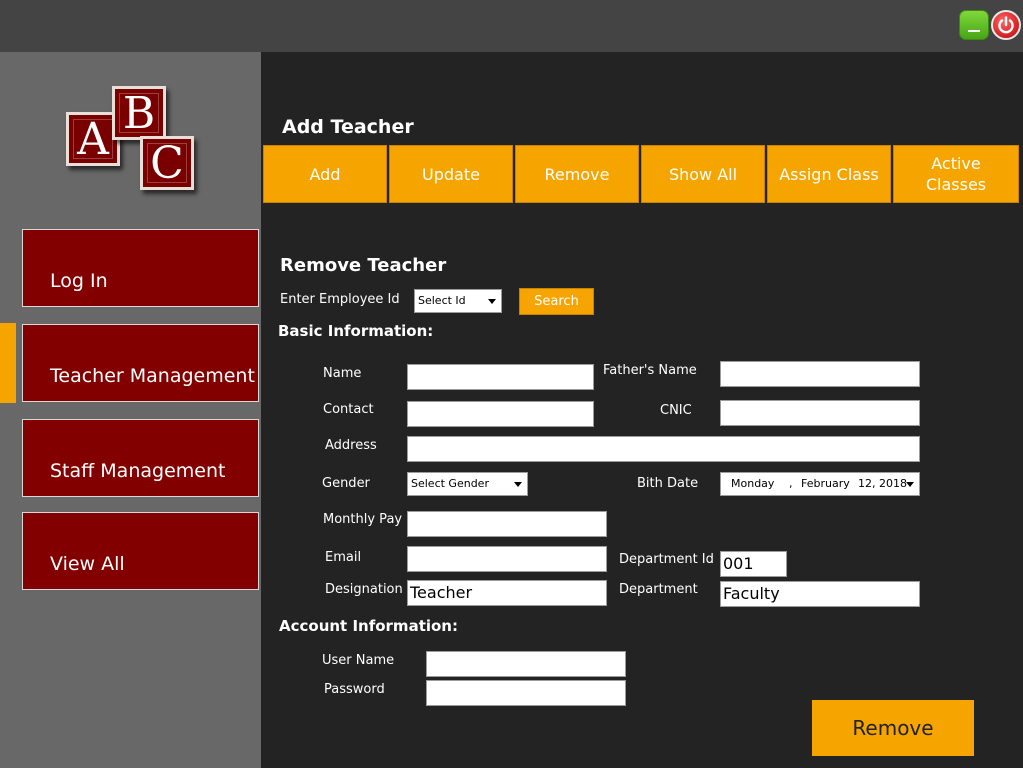 The image size is (1023, 768). What do you see at coordinates (325, 174) in the screenshot?
I see `tab-add: Add` at bounding box center [325, 174].